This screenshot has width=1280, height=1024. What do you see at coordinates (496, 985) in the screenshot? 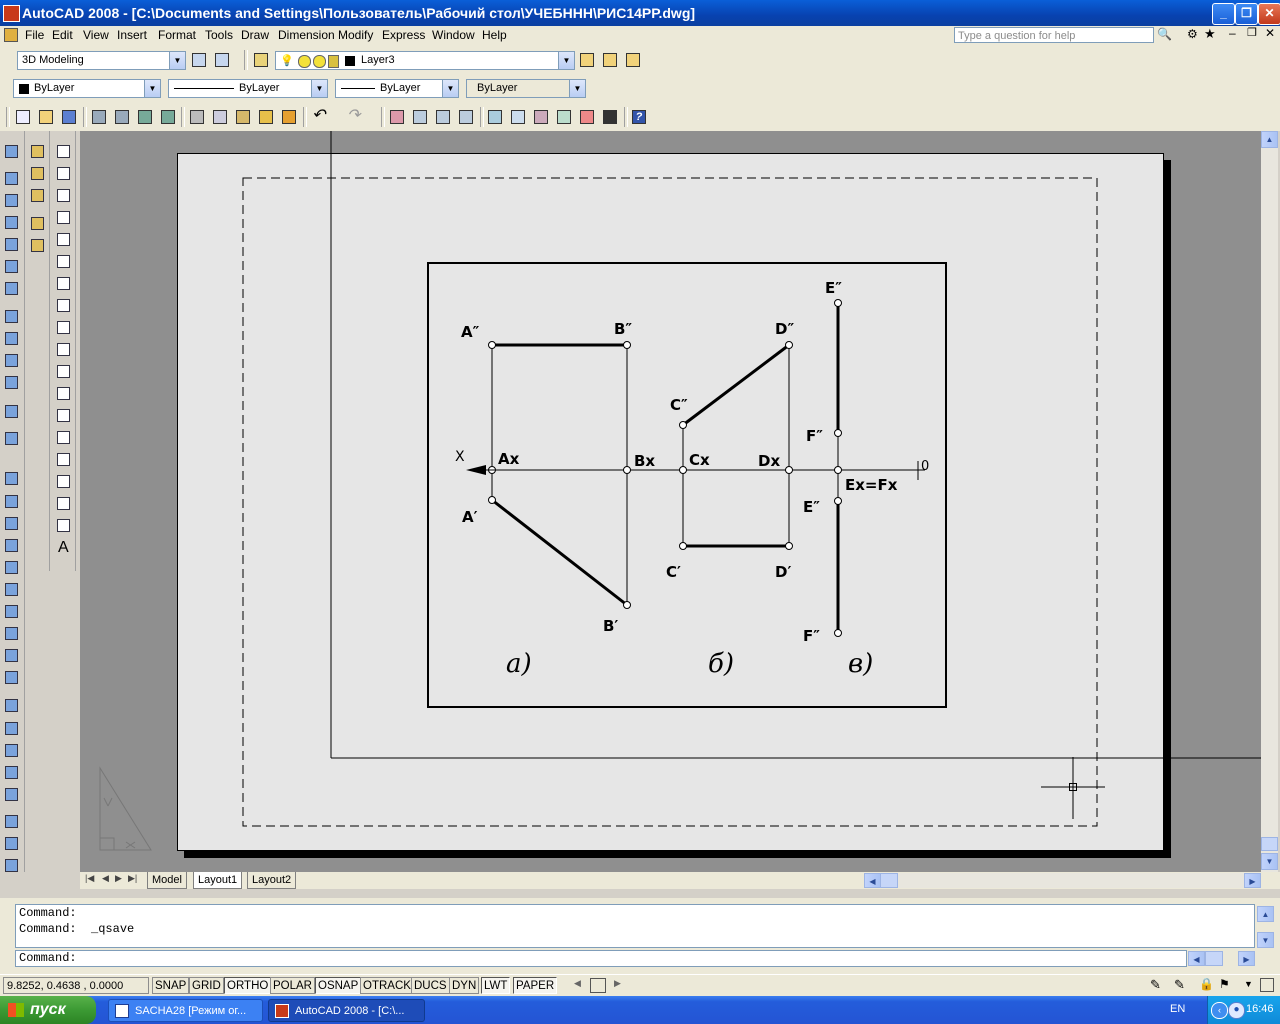
I see `lwt-toggle: LWT` at bounding box center [496, 985].